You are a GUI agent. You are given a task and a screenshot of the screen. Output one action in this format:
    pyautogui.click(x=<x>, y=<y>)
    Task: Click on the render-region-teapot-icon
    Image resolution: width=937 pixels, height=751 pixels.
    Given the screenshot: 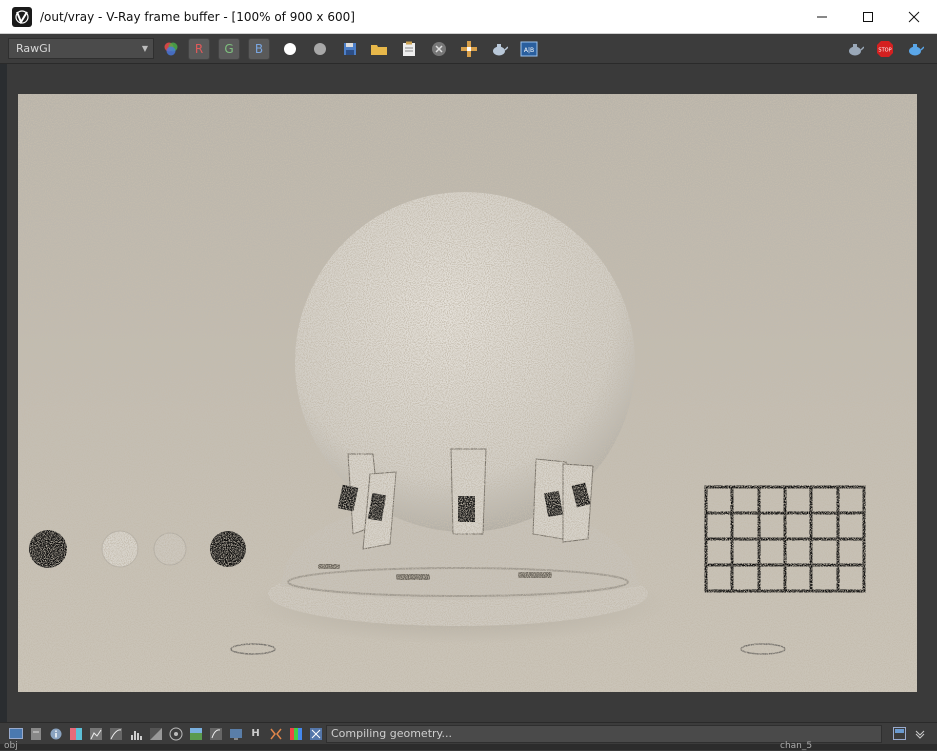 What is the action you would take?
    pyautogui.click(x=499, y=49)
    